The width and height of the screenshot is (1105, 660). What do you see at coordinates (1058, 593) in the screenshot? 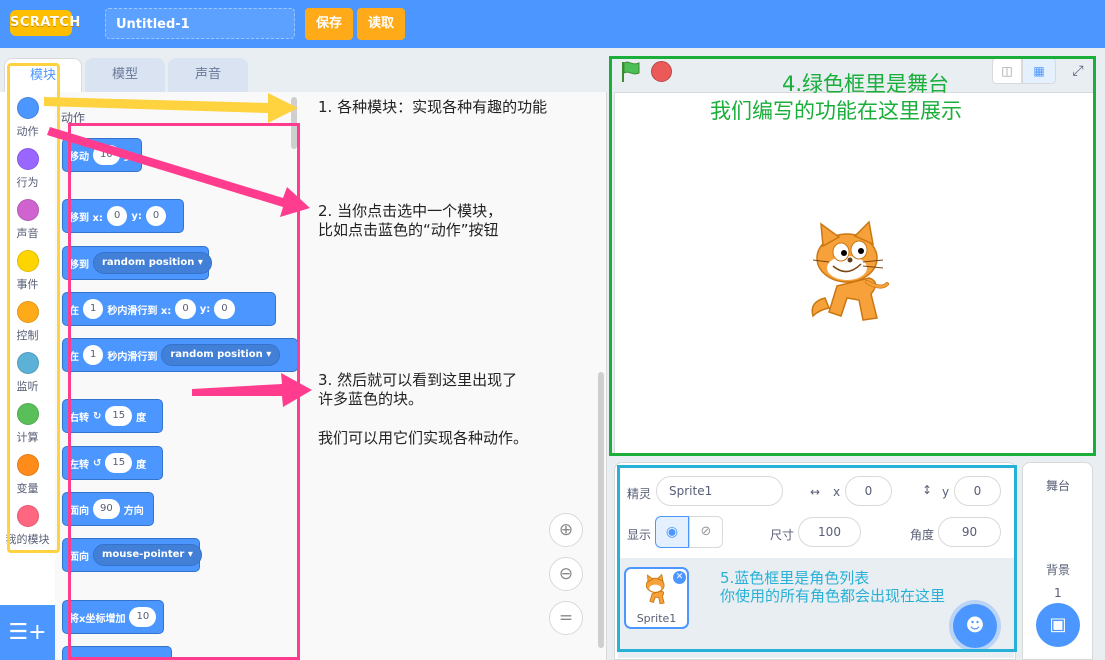
I see `backdrops-count: 1` at bounding box center [1058, 593].